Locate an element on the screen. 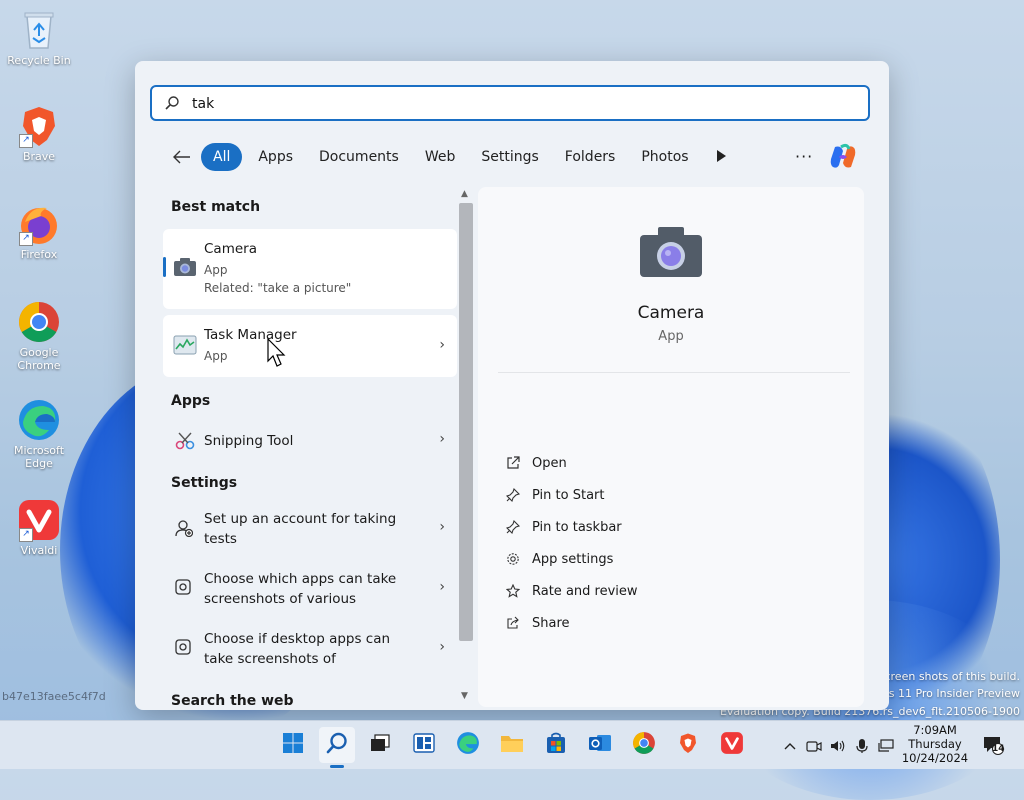 The width and height of the screenshot is (1024, 800). taskbar-chrome-button is located at coordinates (644, 745).